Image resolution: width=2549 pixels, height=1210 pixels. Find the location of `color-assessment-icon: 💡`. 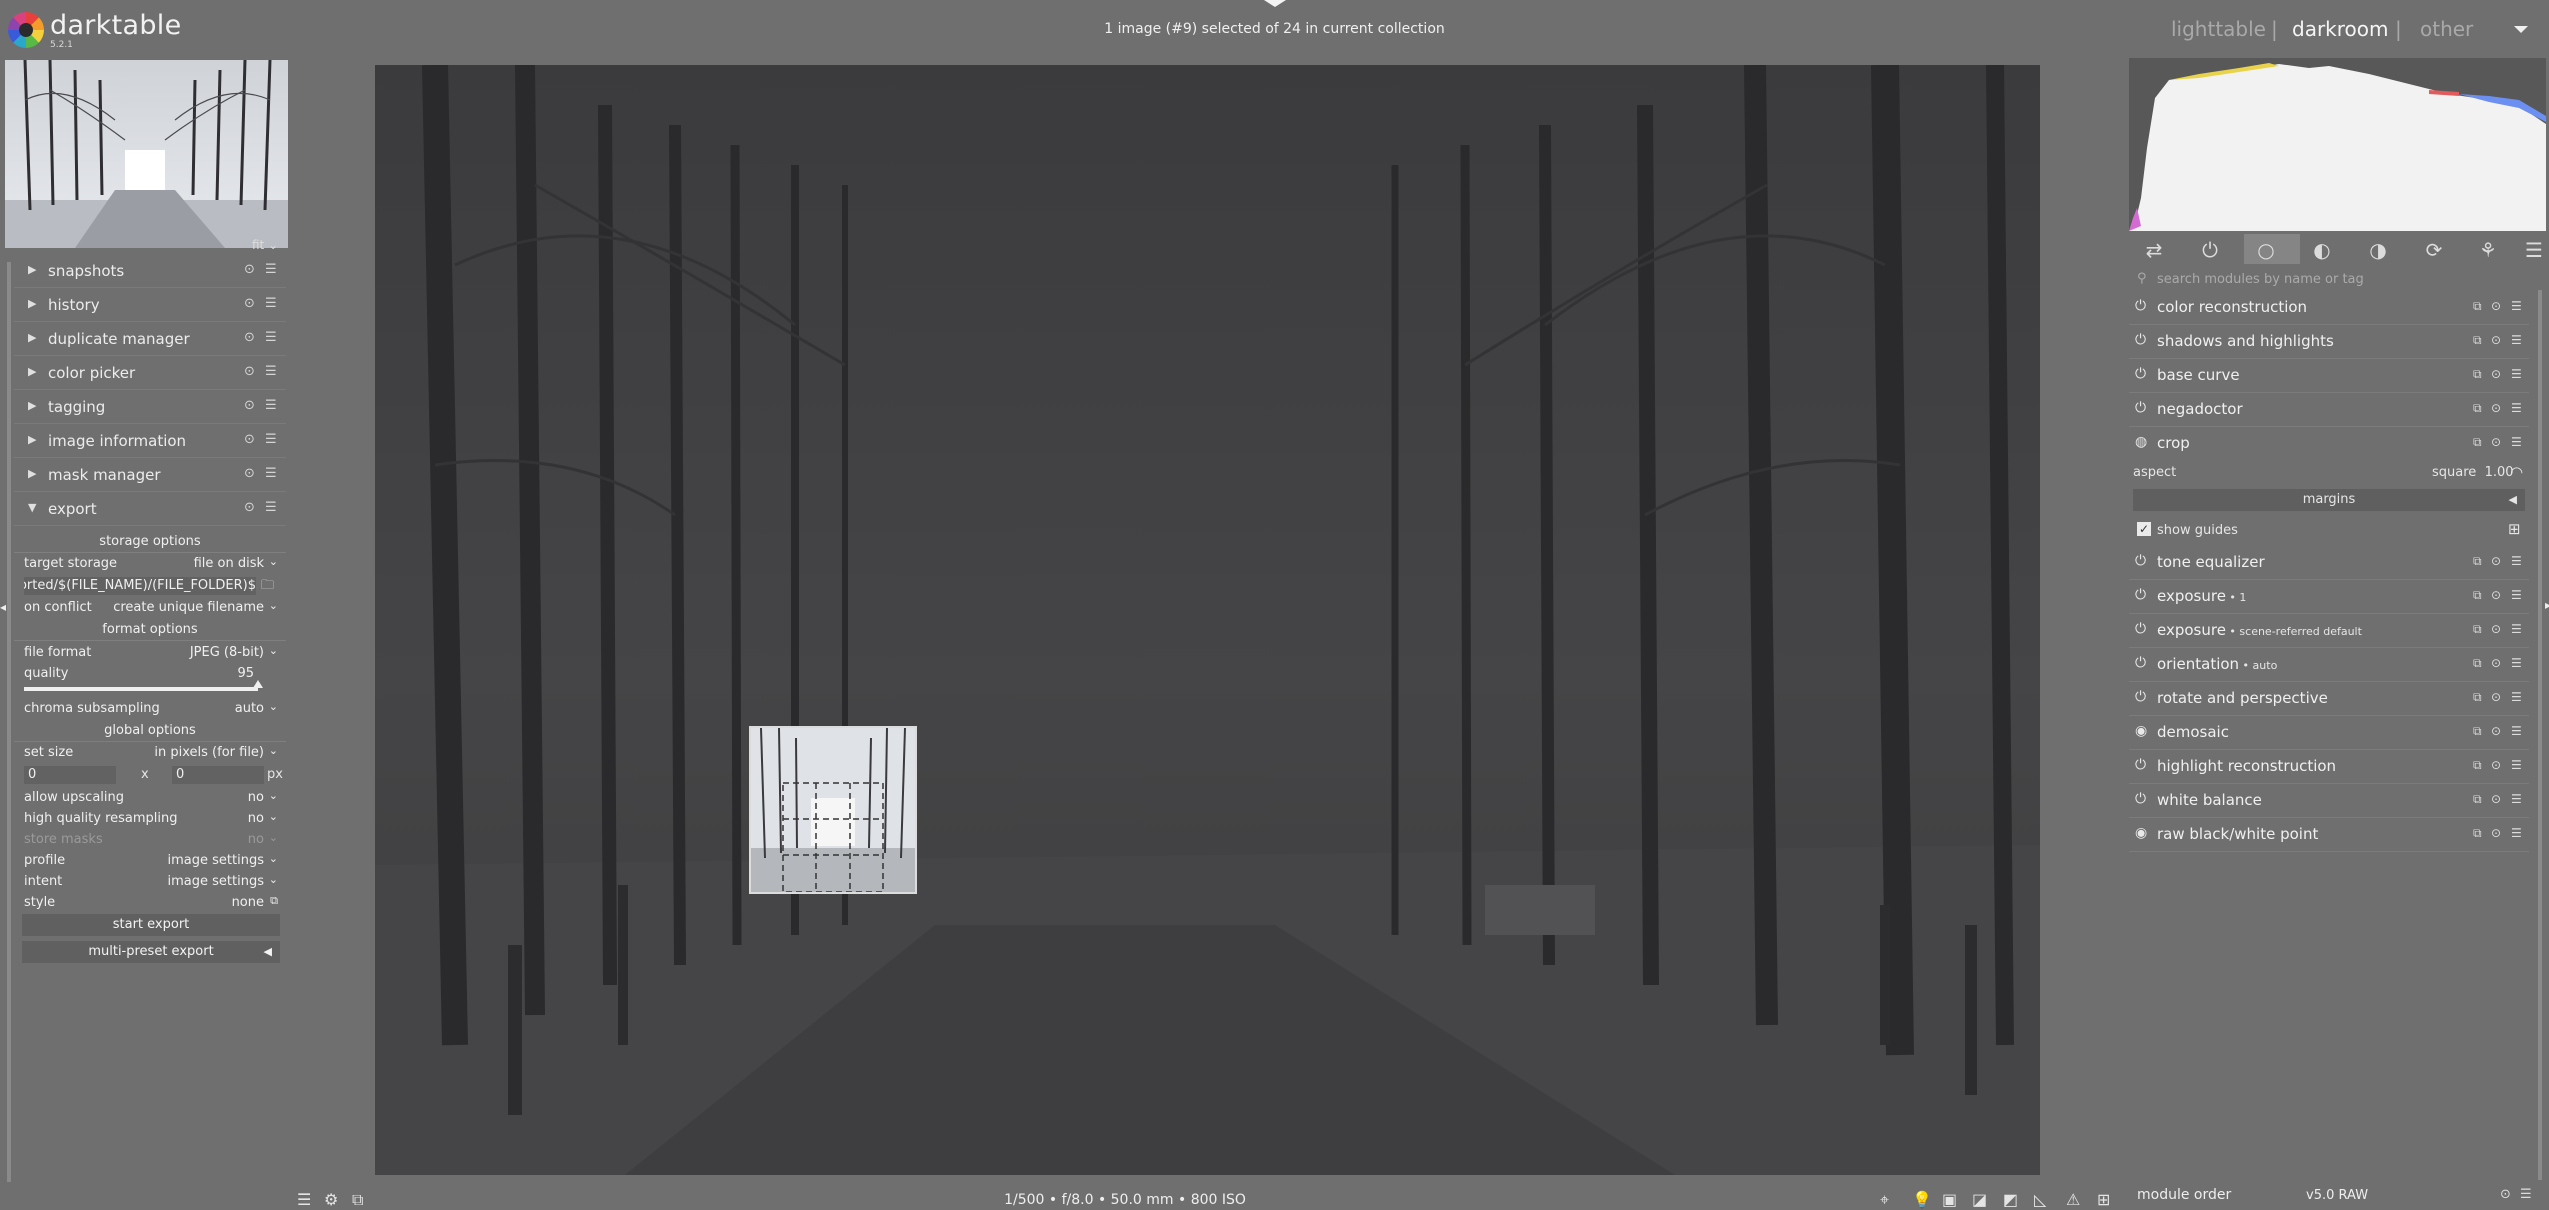

color-assessment-icon: 💡 is located at coordinates (1922, 1199).